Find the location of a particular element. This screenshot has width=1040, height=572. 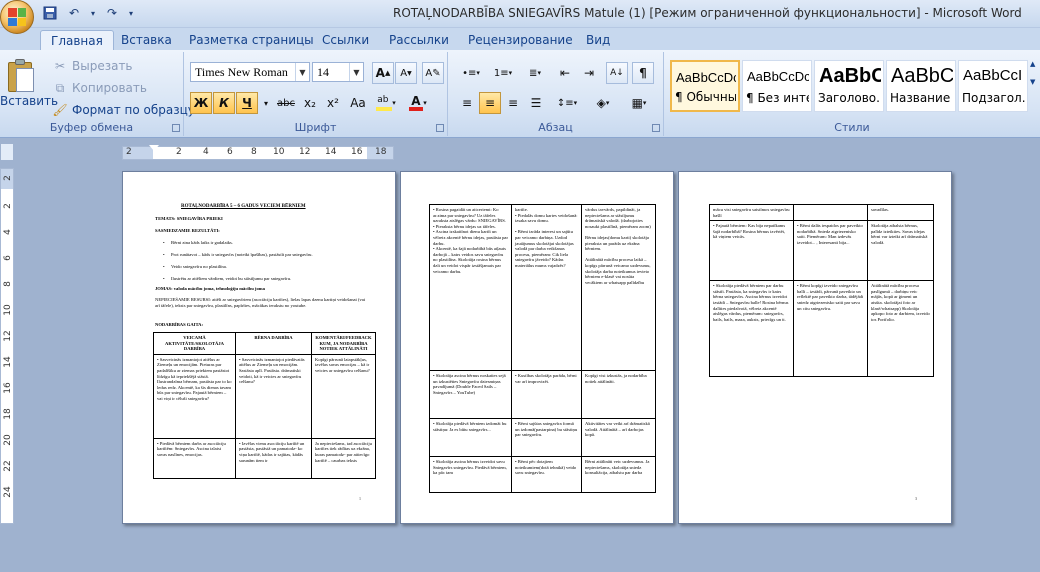

ruler-tick: 8 is located at coordinates (8, 284).